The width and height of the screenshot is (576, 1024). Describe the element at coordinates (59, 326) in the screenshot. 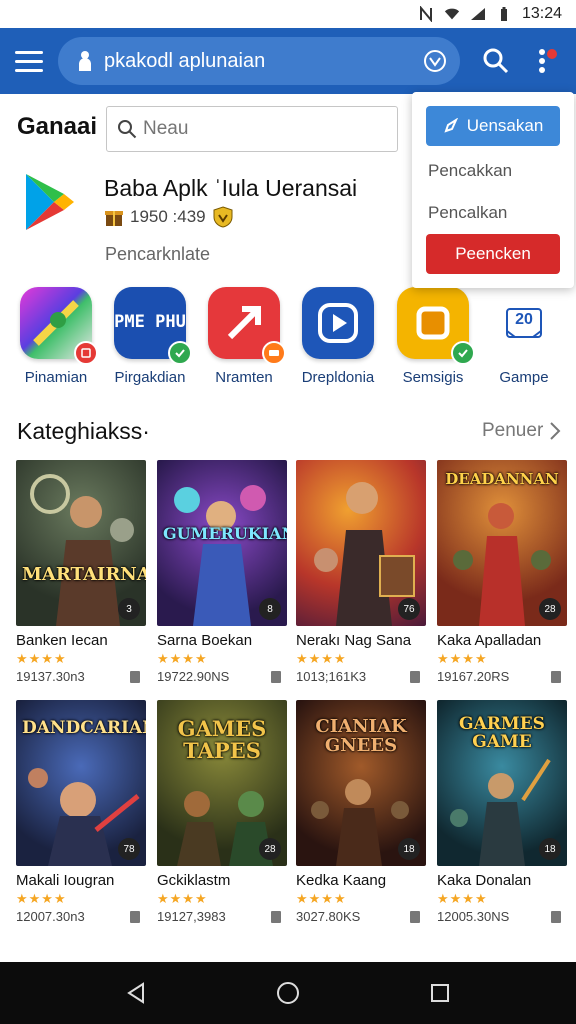

I see `map-app-icon` at that location.